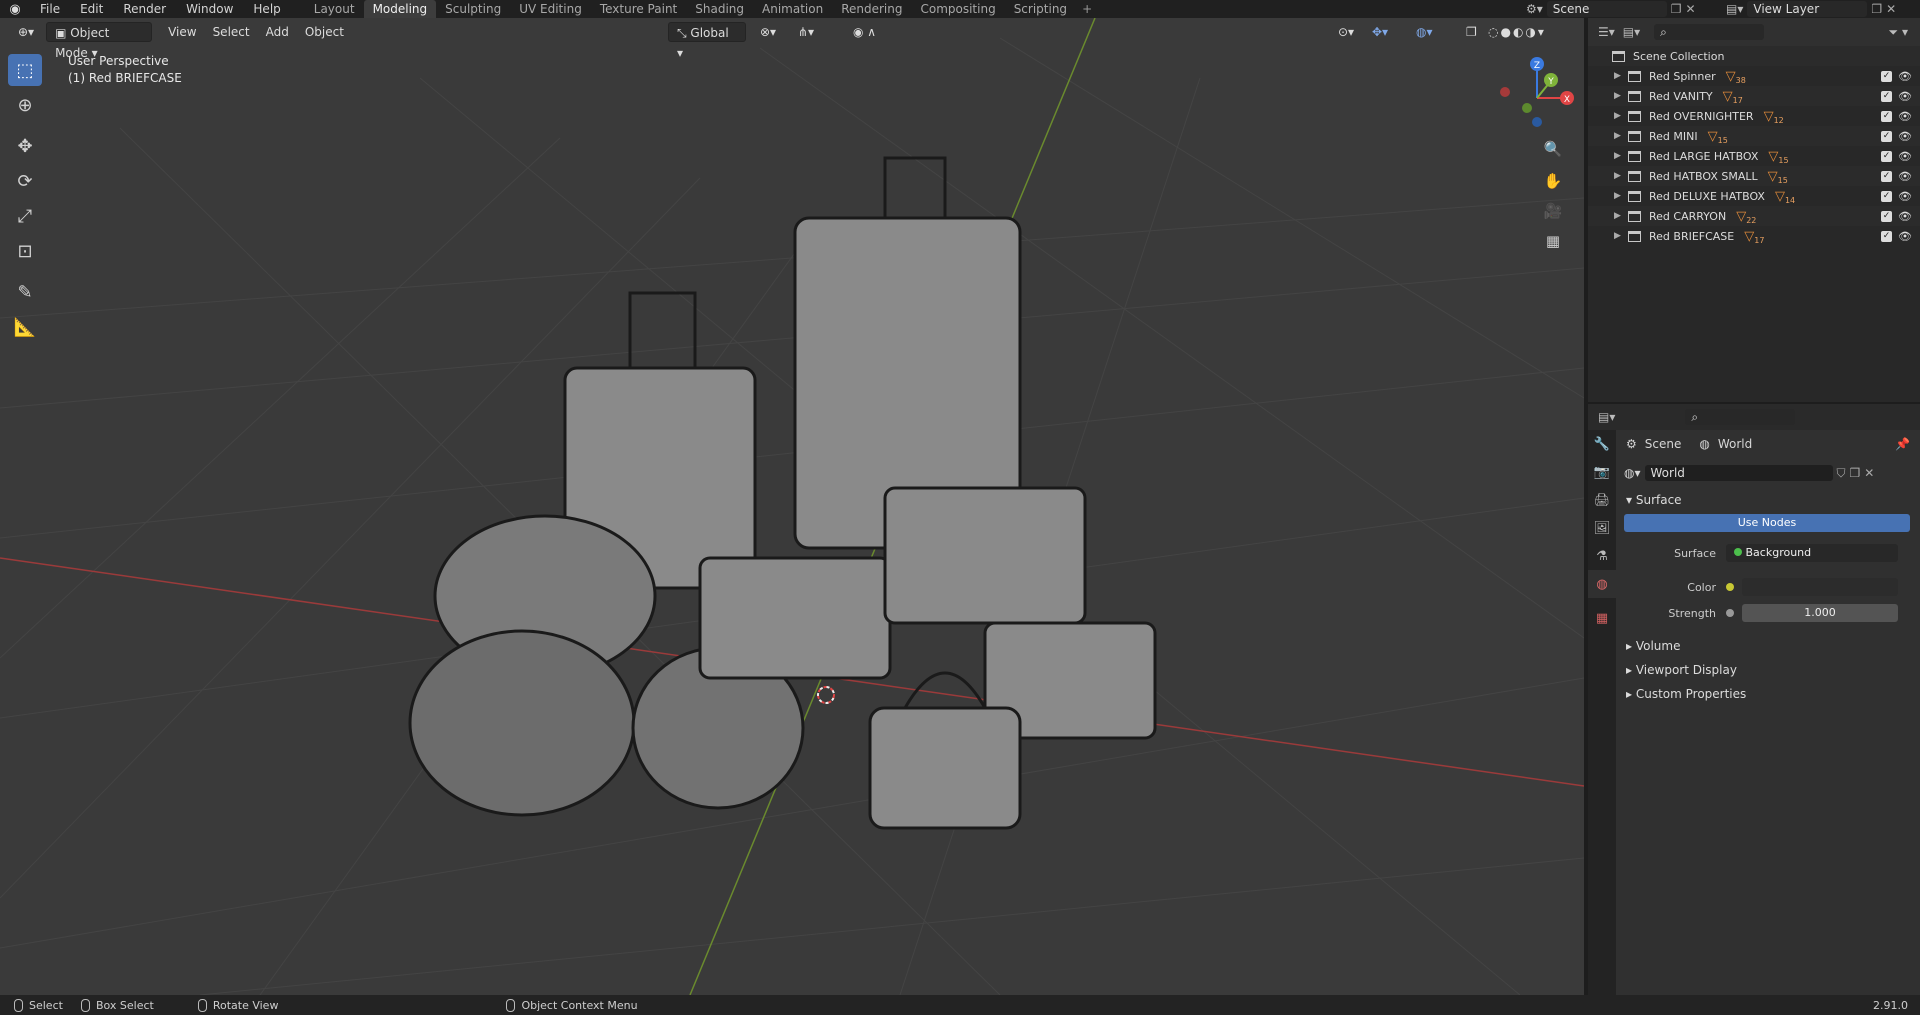 This screenshot has height=1015, width=1920. I want to click on tab-animation: Animation, so click(792, 9).